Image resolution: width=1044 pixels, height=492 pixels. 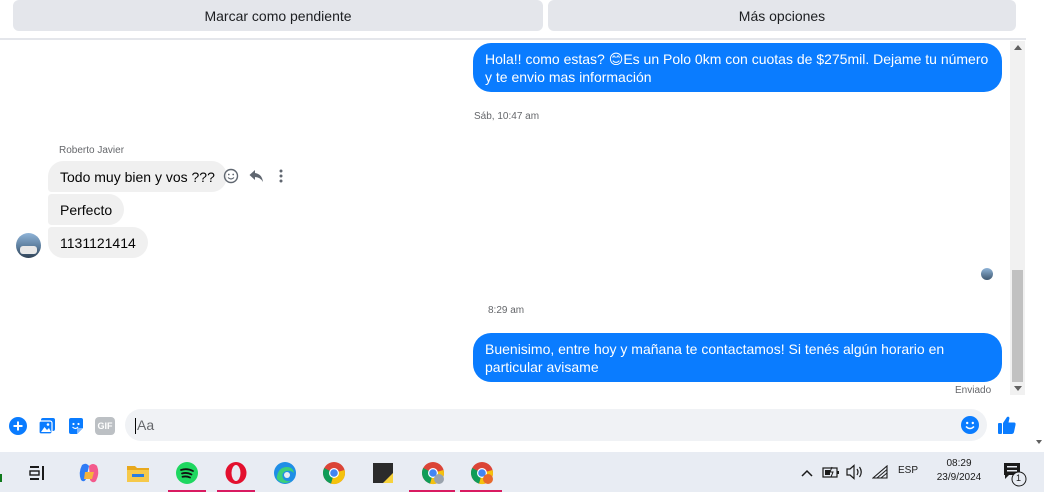 What do you see at coordinates (1018, 47) in the screenshot?
I see `scroll-up-icon` at bounding box center [1018, 47].